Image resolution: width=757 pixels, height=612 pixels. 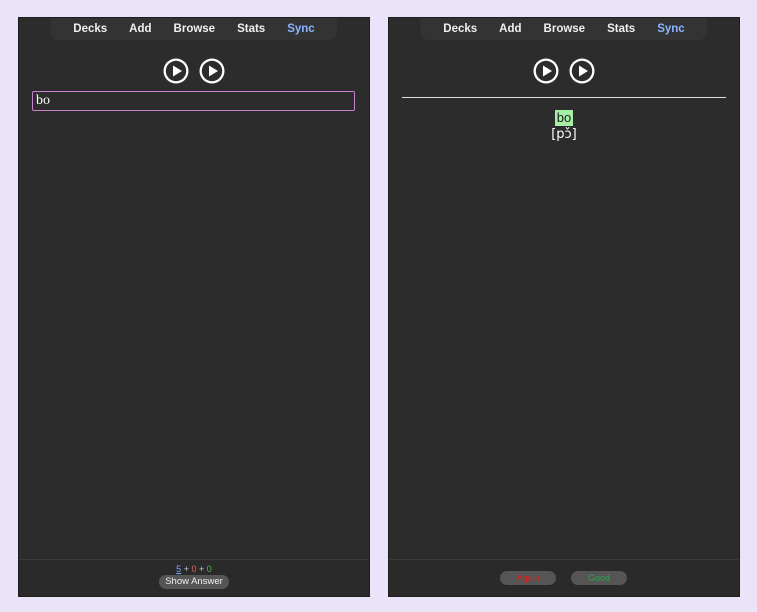 I want to click on again-button: Again, so click(x=528, y=578).